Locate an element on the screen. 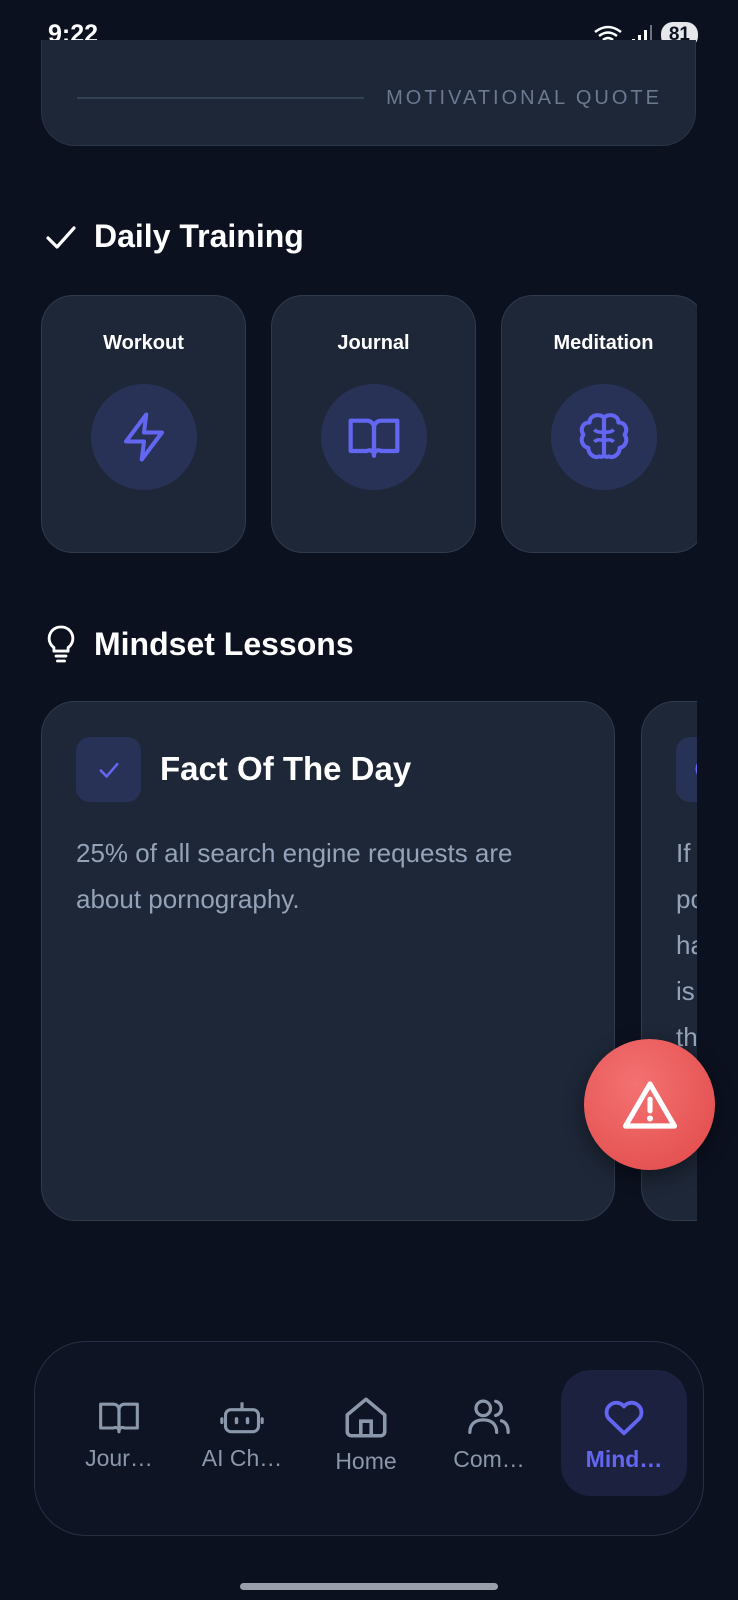 The image size is (738, 1600). warning-icon is located at coordinates (649, 1104).